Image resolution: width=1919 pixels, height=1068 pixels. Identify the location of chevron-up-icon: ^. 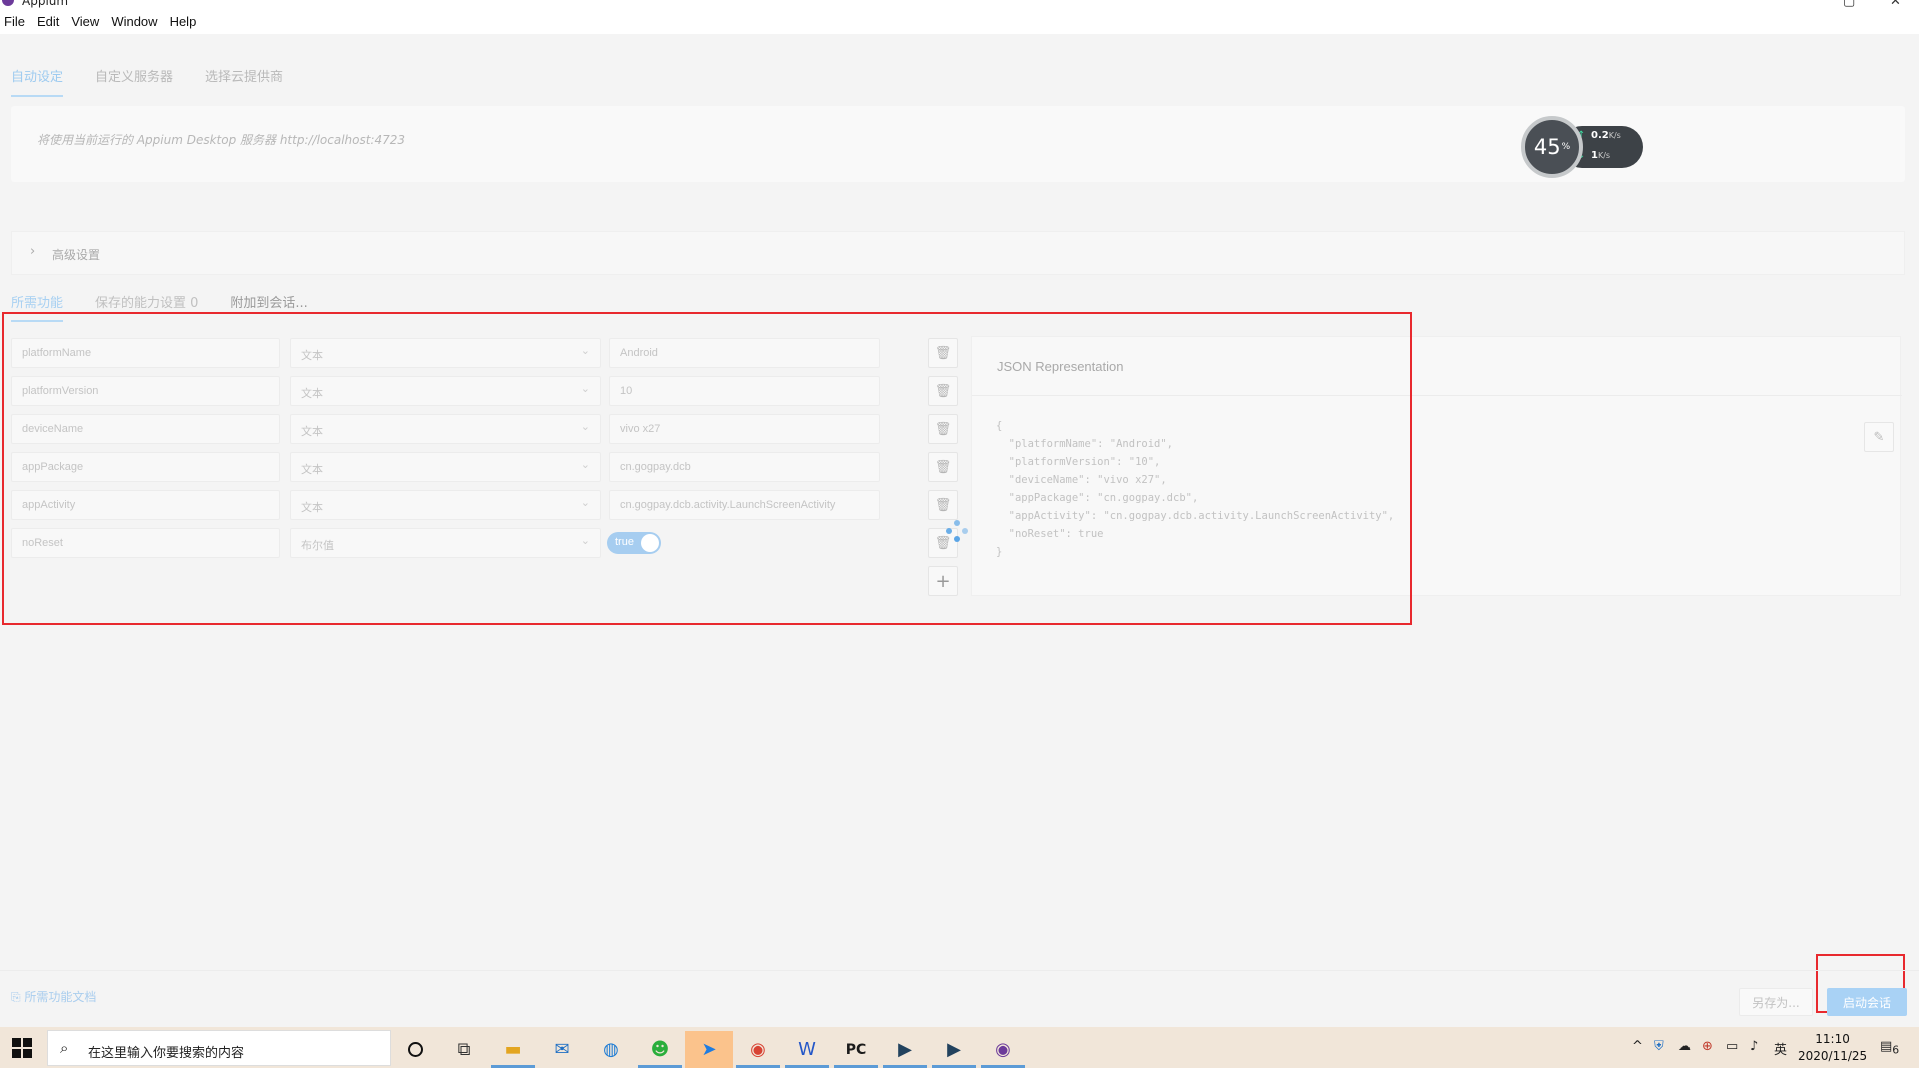
(1637, 1046).